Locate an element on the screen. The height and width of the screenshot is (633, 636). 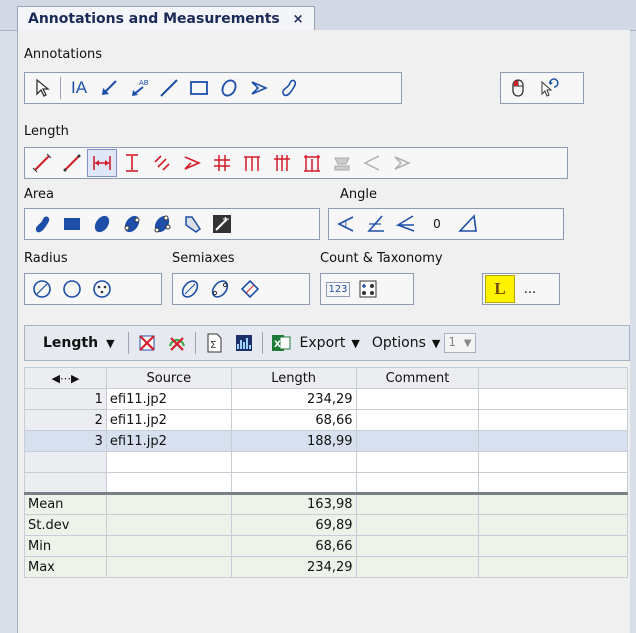
shape-area-icon is located at coordinates (192, 224).